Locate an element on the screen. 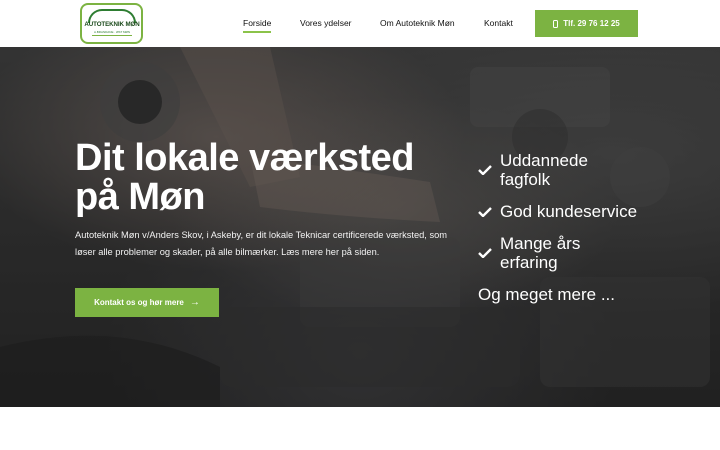 The height and width of the screenshot is (450, 720). hero-title: Dit lokale værksted på Møn is located at coordinates (244, 177).